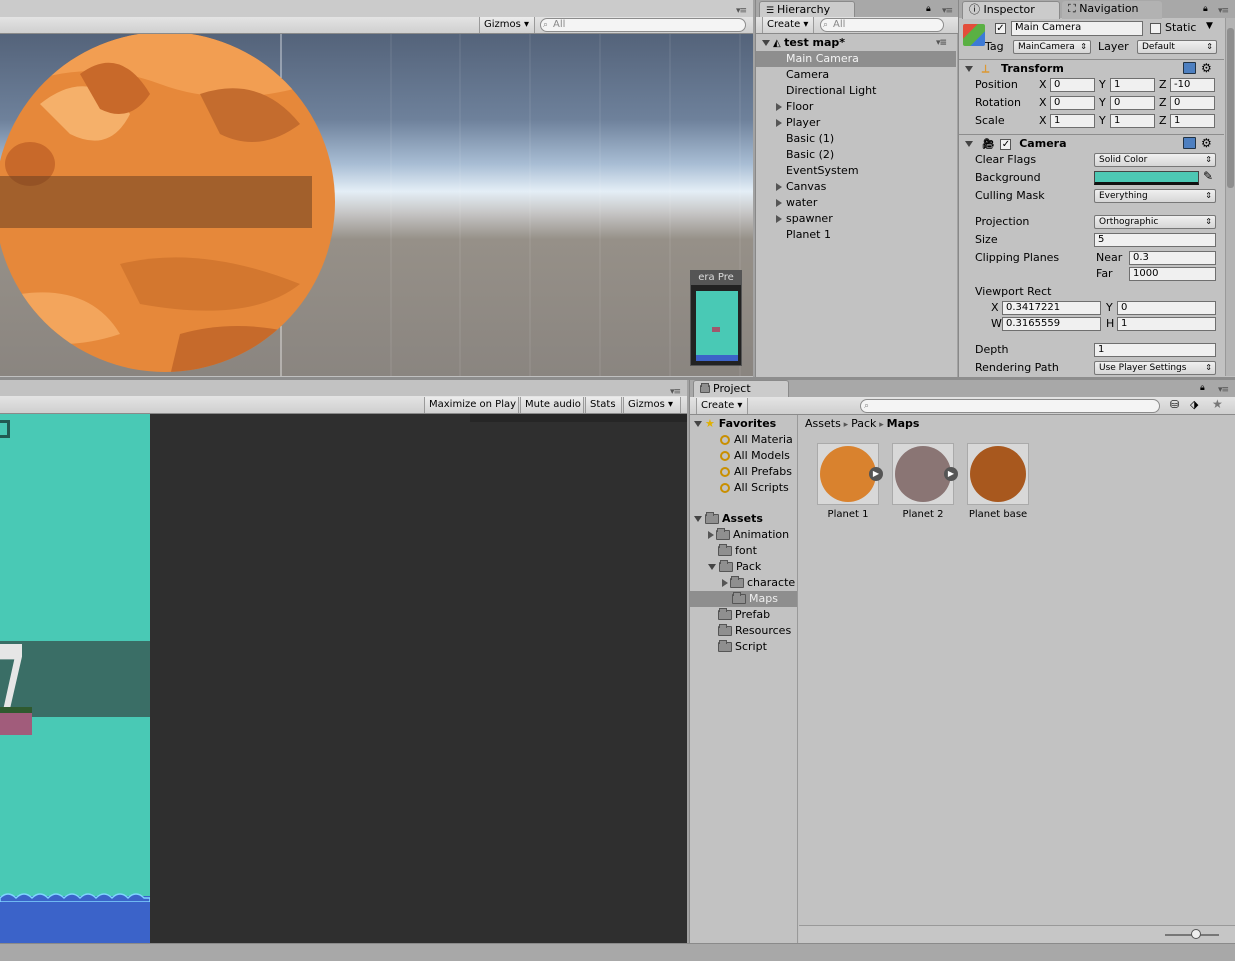  I want to click on size-field: 5, so click(1155, 240).